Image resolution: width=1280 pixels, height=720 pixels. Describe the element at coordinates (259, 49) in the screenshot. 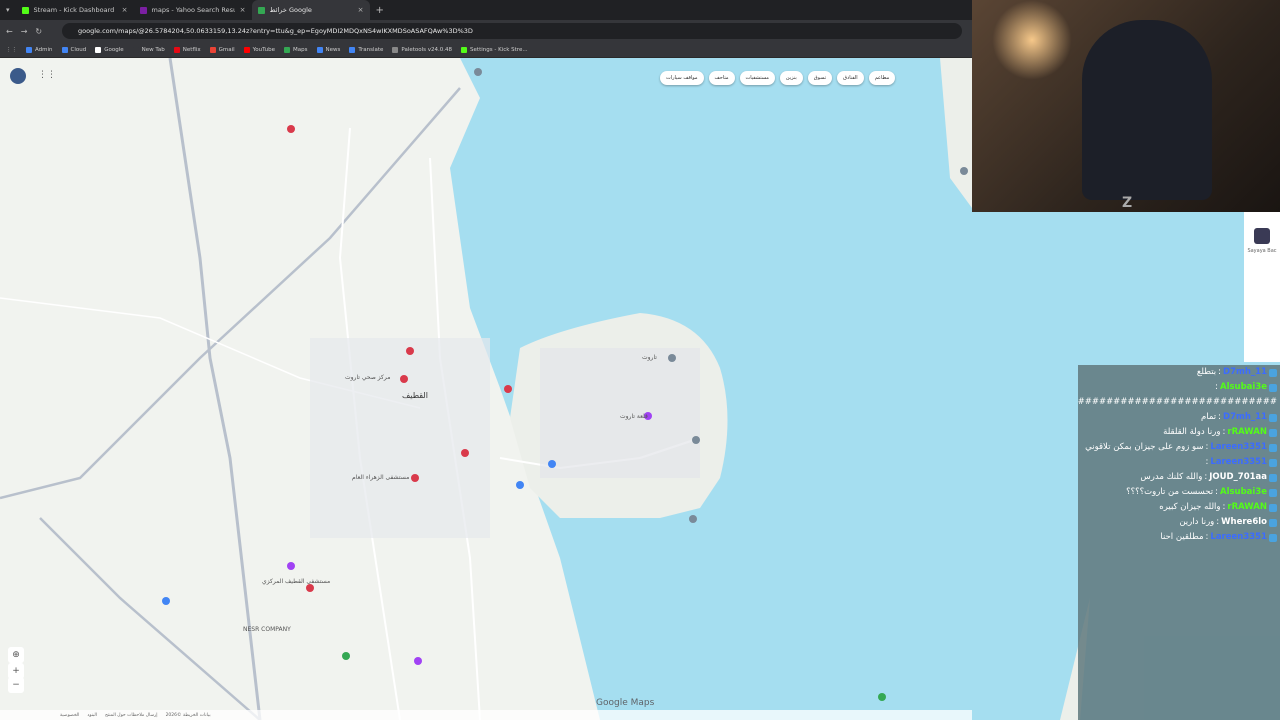

I see `bookmark-item: YouTube` at that location.